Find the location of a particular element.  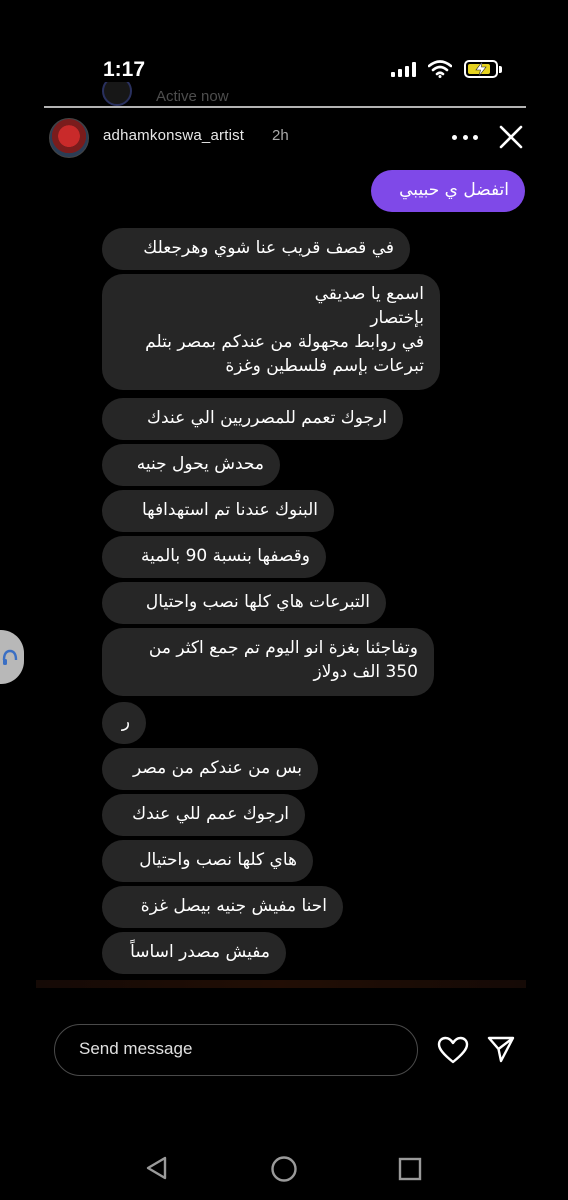

message-incoming: ارجوك تعمم للمصرريين الي عندك is located at coordinates (252, 419).